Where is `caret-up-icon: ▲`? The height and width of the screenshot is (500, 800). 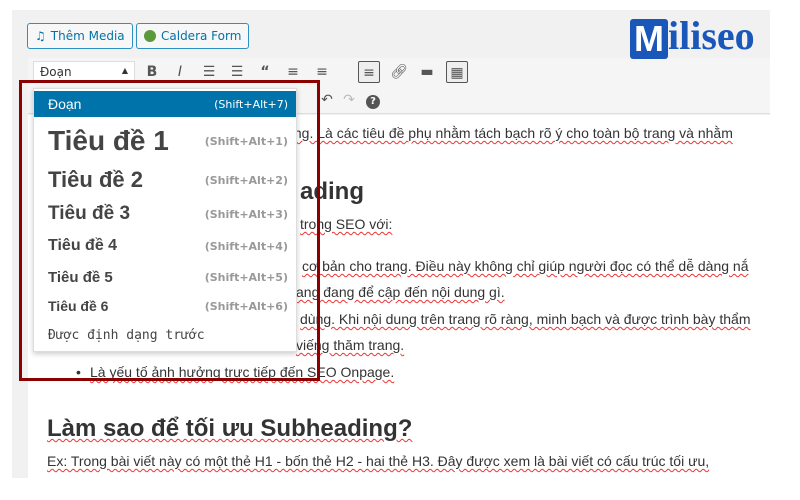
caret-up-icon: ▲ is located at coordinates (124, 70).